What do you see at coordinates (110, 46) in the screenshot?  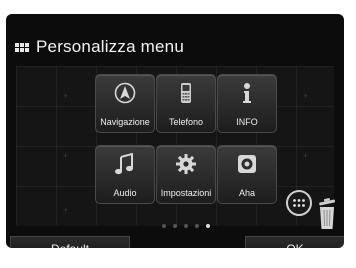 I see `page-title: Personalizza menu` at bounding box center [110, 46].